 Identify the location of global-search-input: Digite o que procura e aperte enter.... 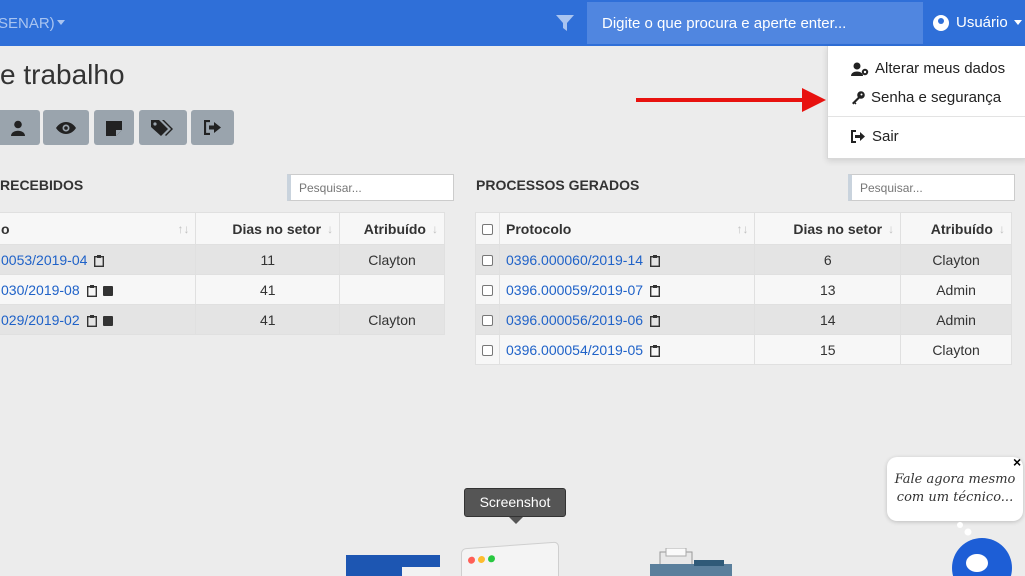
(755, 23).